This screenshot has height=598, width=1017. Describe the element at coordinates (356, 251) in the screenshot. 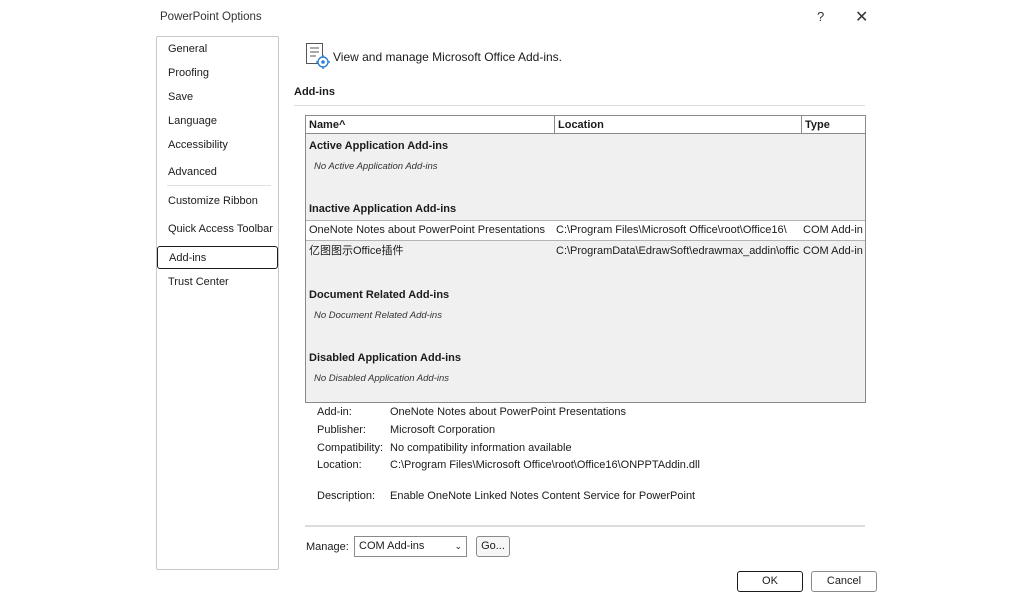

I see `row-name: 亿图图示Office插件` at that location.